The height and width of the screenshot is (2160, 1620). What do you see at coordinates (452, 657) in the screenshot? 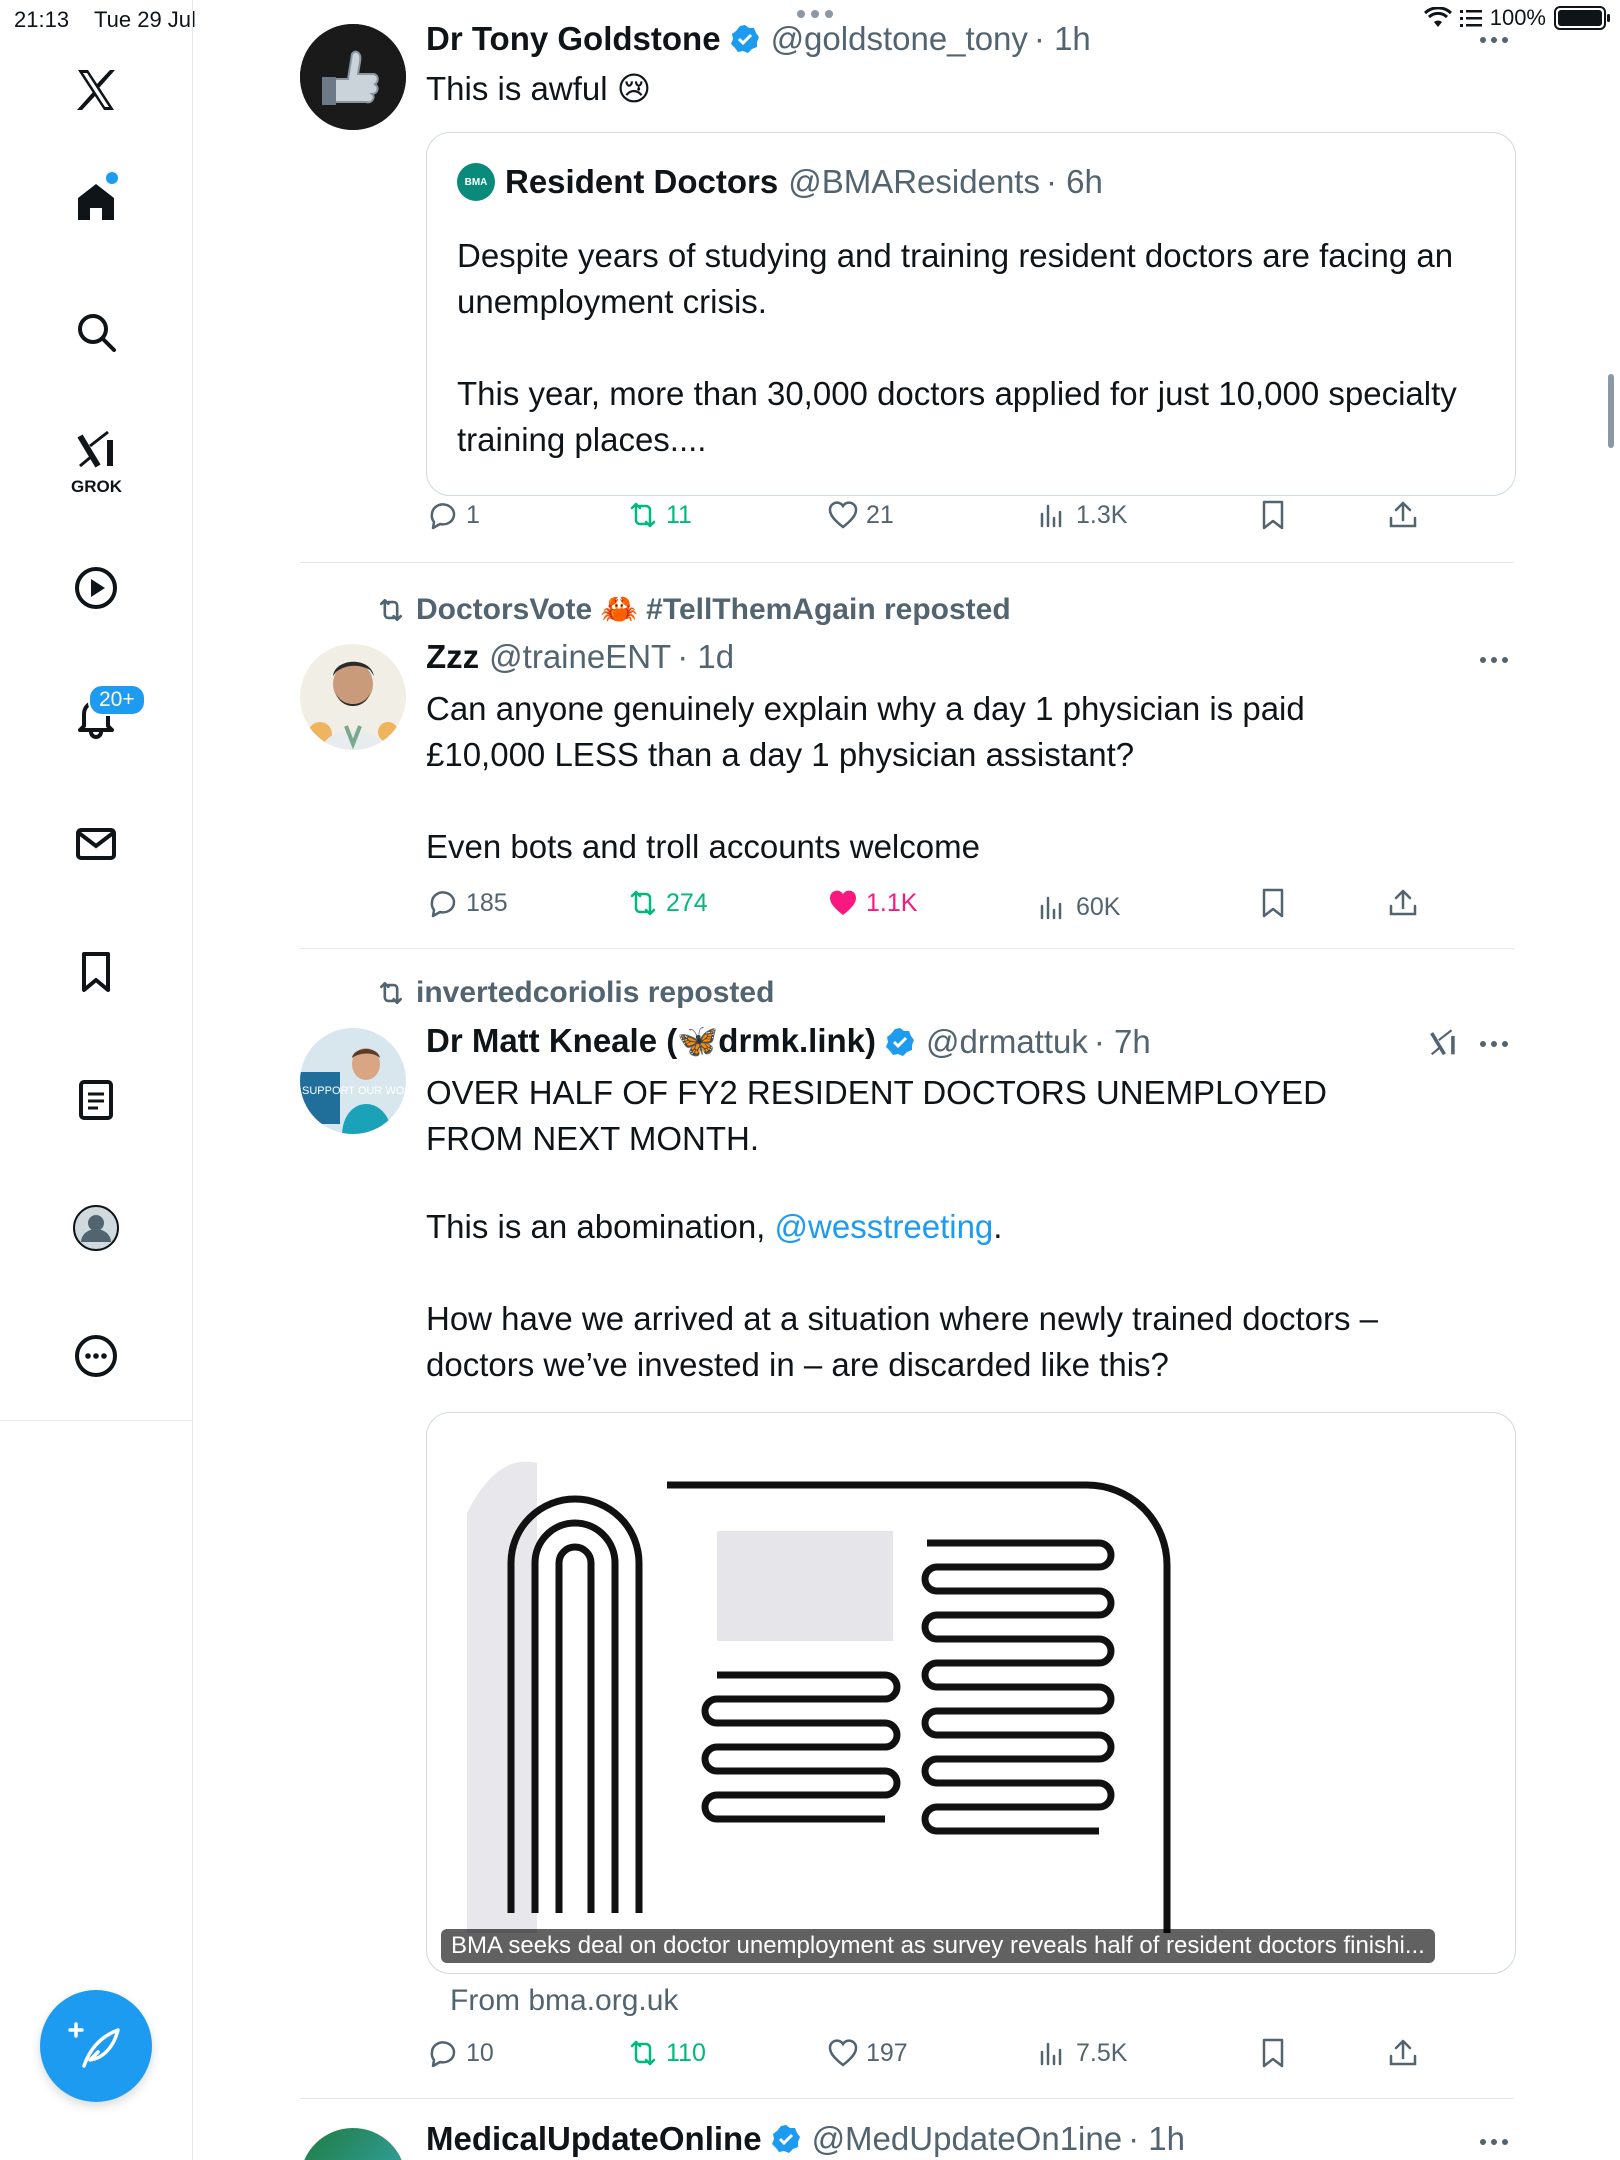
I see `author-name: Zzz` at bounding box center [452, 657].